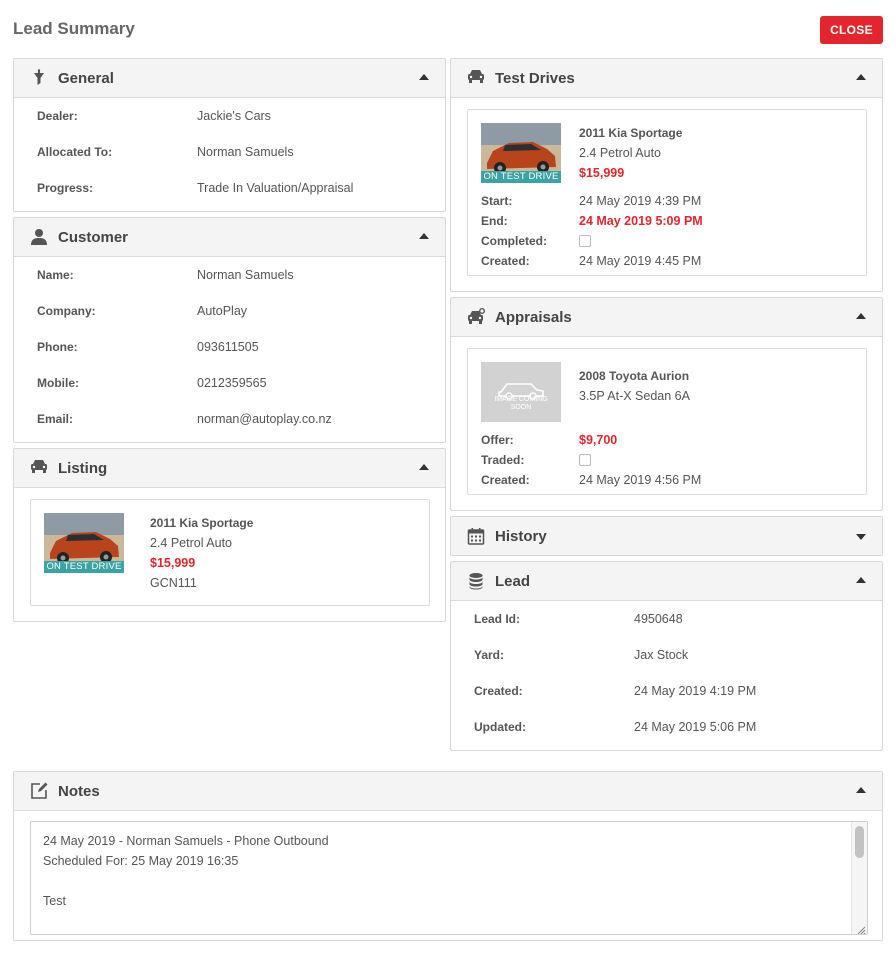 The height and width of the screenshot is (974, 896). Describe the element at coordinates (86, 78) in the screenshot. I see `general-title: General` at that location.